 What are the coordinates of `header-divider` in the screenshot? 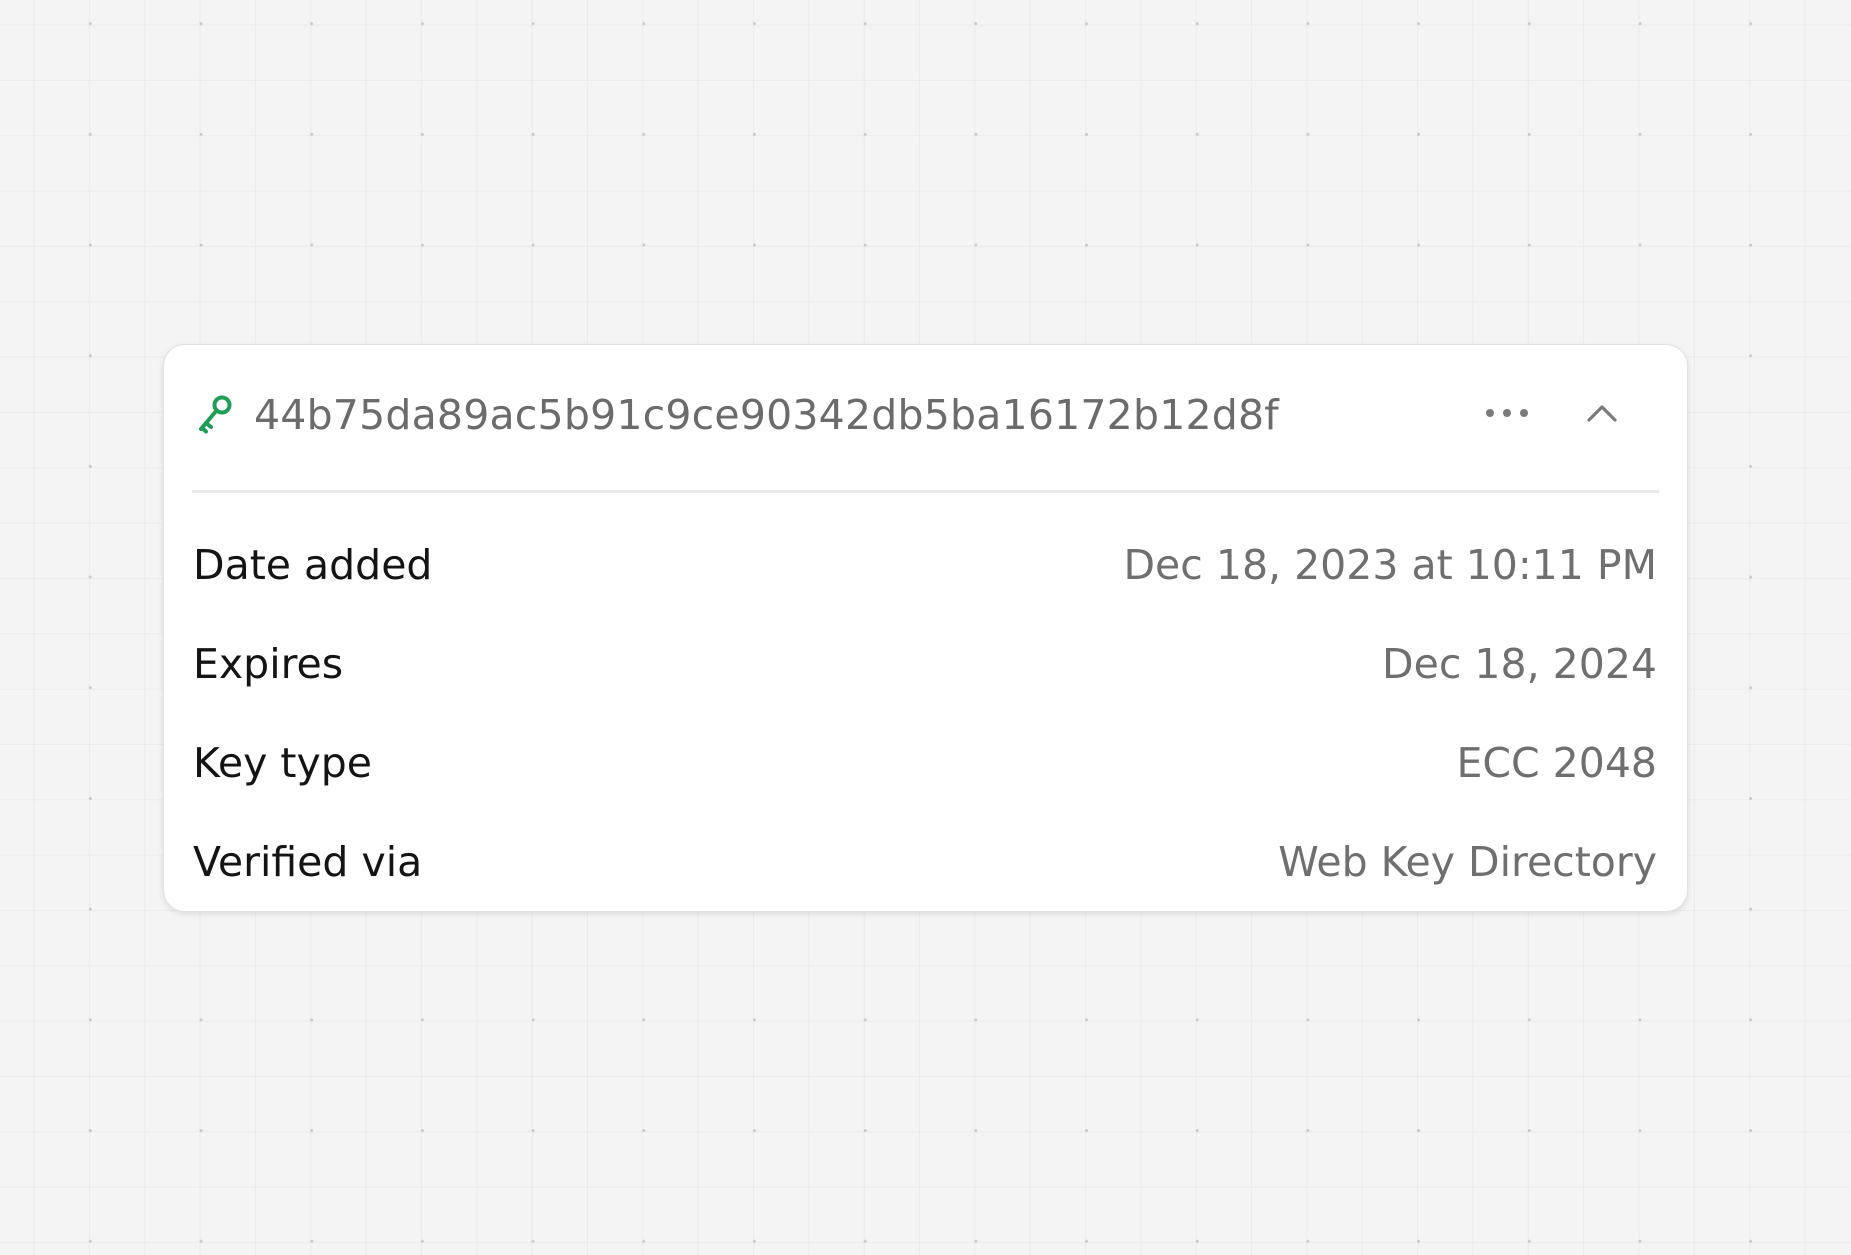 It's located at (925, 491).